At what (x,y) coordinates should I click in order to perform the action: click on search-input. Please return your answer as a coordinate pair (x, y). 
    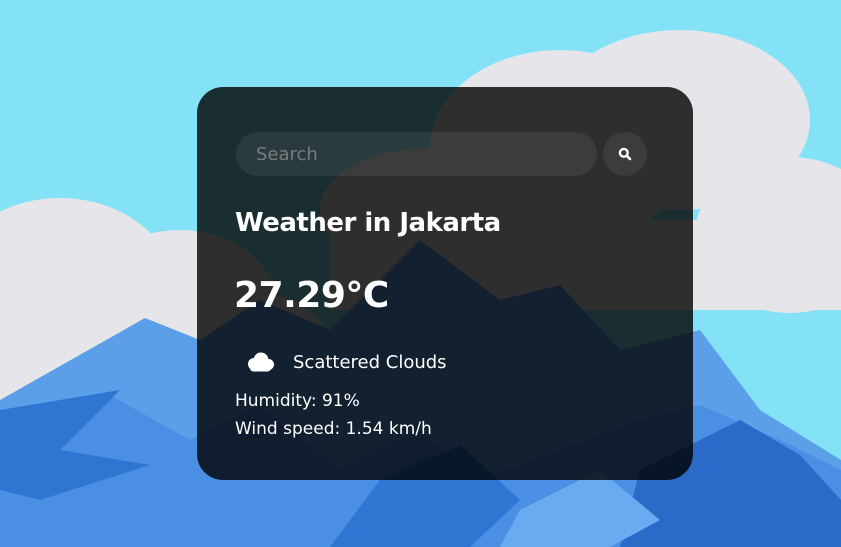
    Looking at the image, I should click on (416, 154).